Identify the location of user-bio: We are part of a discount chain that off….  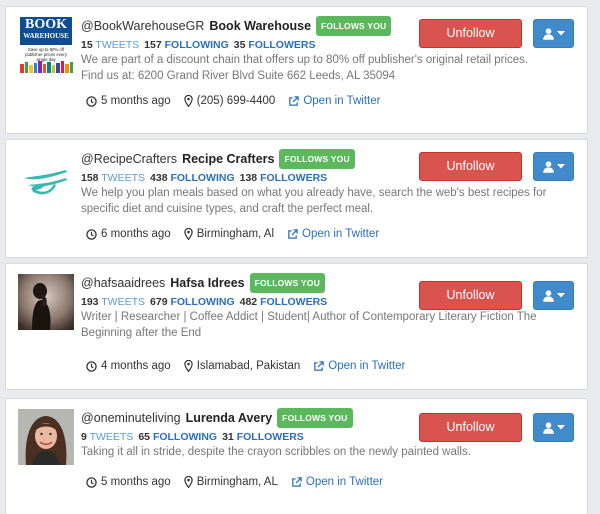
(305, 68).